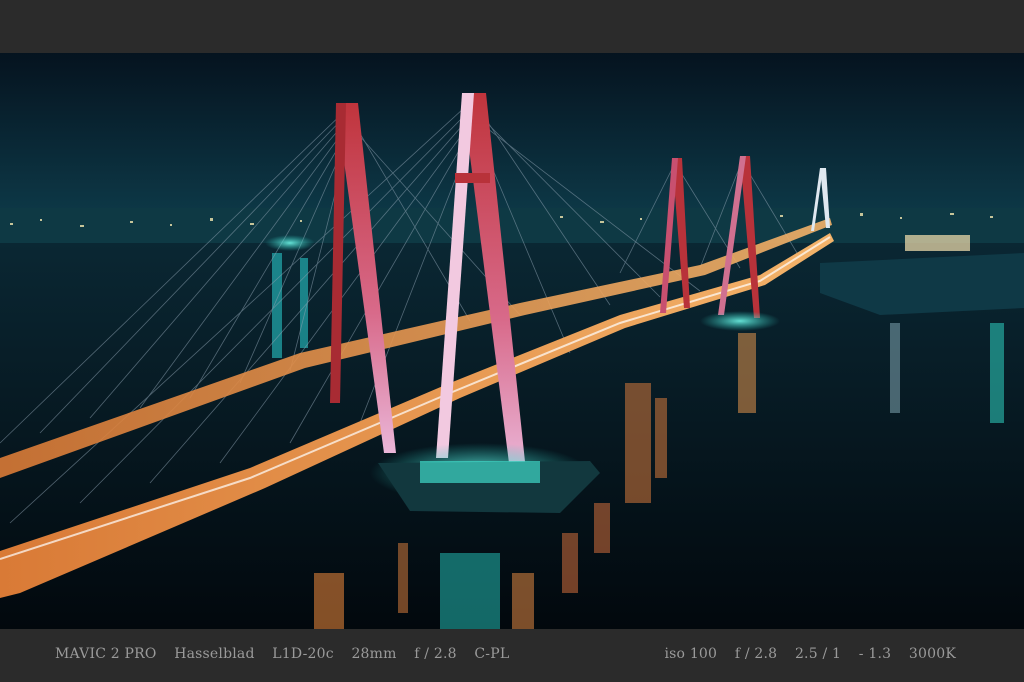  I want to click on filter: C-PL, so click(492, 654).